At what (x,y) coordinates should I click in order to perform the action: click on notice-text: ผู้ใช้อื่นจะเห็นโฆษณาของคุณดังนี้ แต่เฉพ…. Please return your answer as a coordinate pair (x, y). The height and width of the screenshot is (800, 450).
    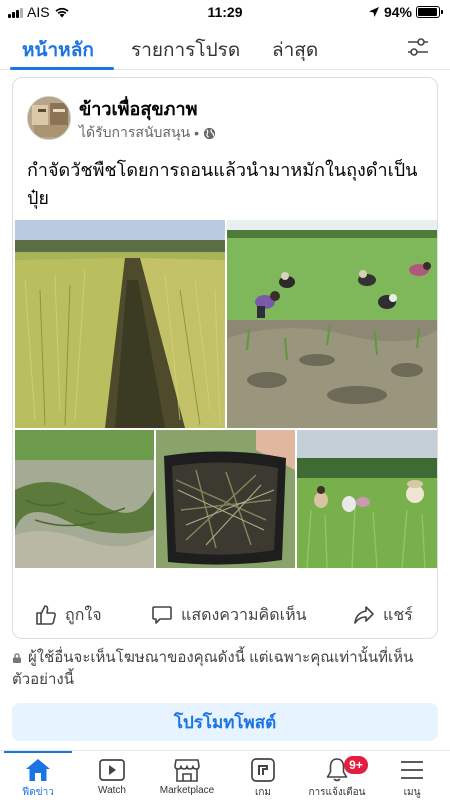
    Looking at the image, I should click on (213, 668).